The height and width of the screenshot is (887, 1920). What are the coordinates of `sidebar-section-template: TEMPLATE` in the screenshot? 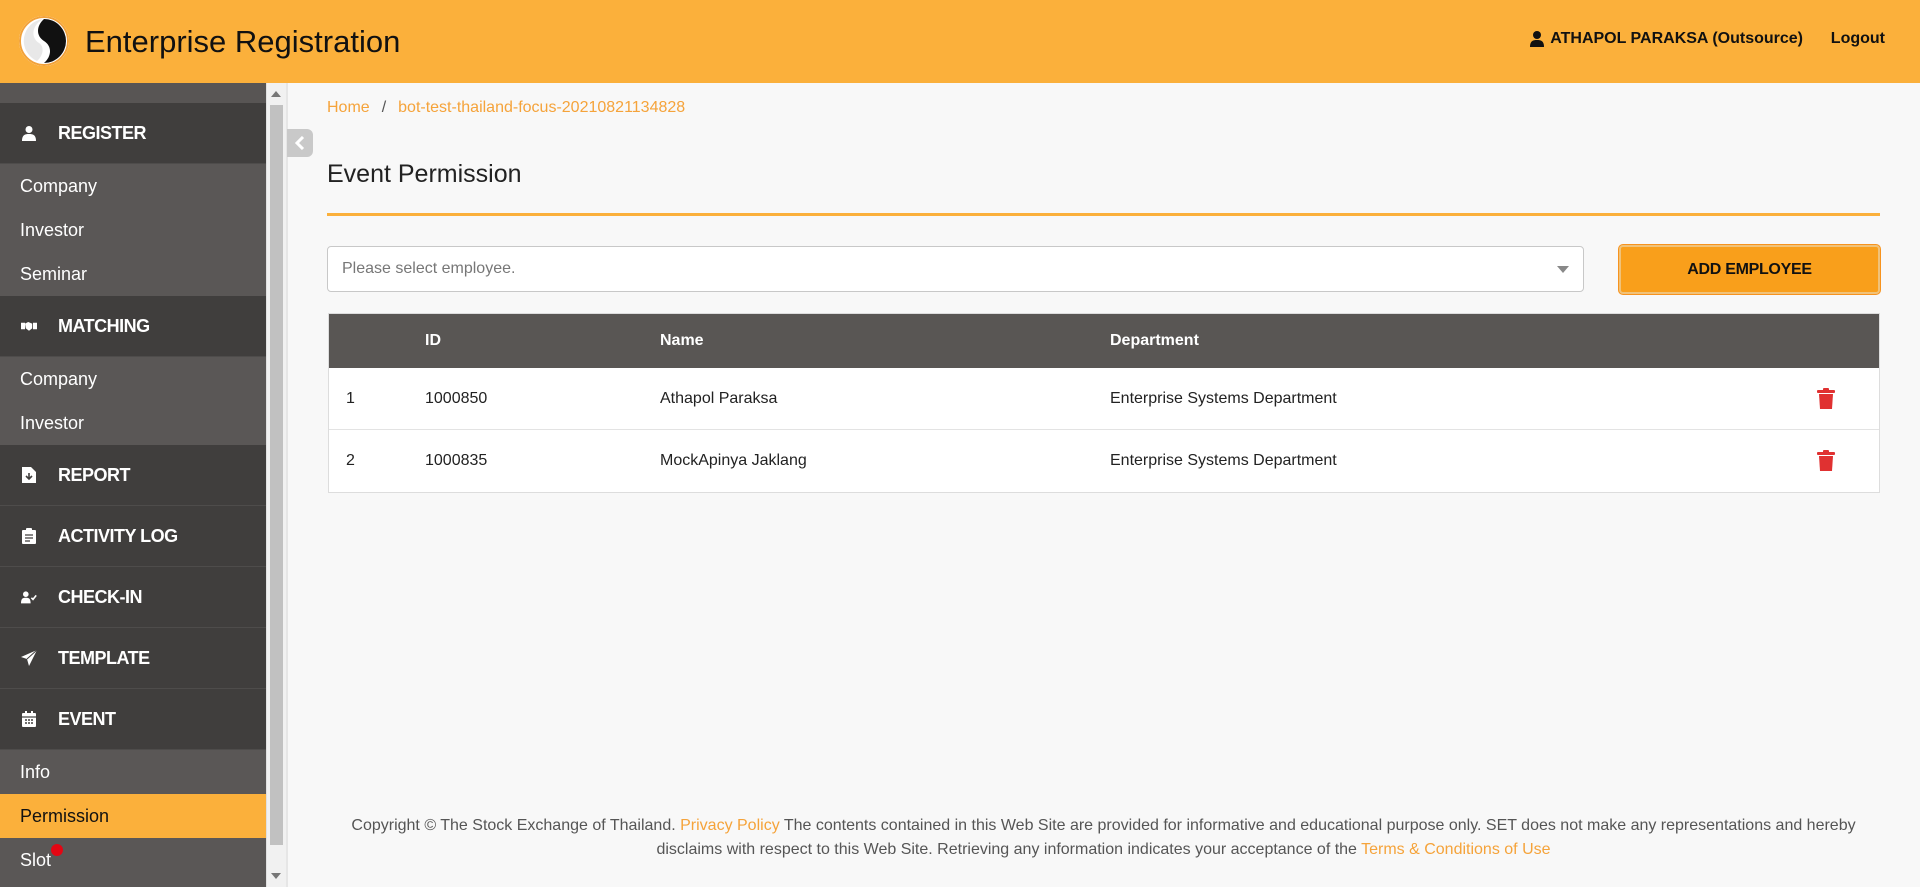 It's located at (133, 658).